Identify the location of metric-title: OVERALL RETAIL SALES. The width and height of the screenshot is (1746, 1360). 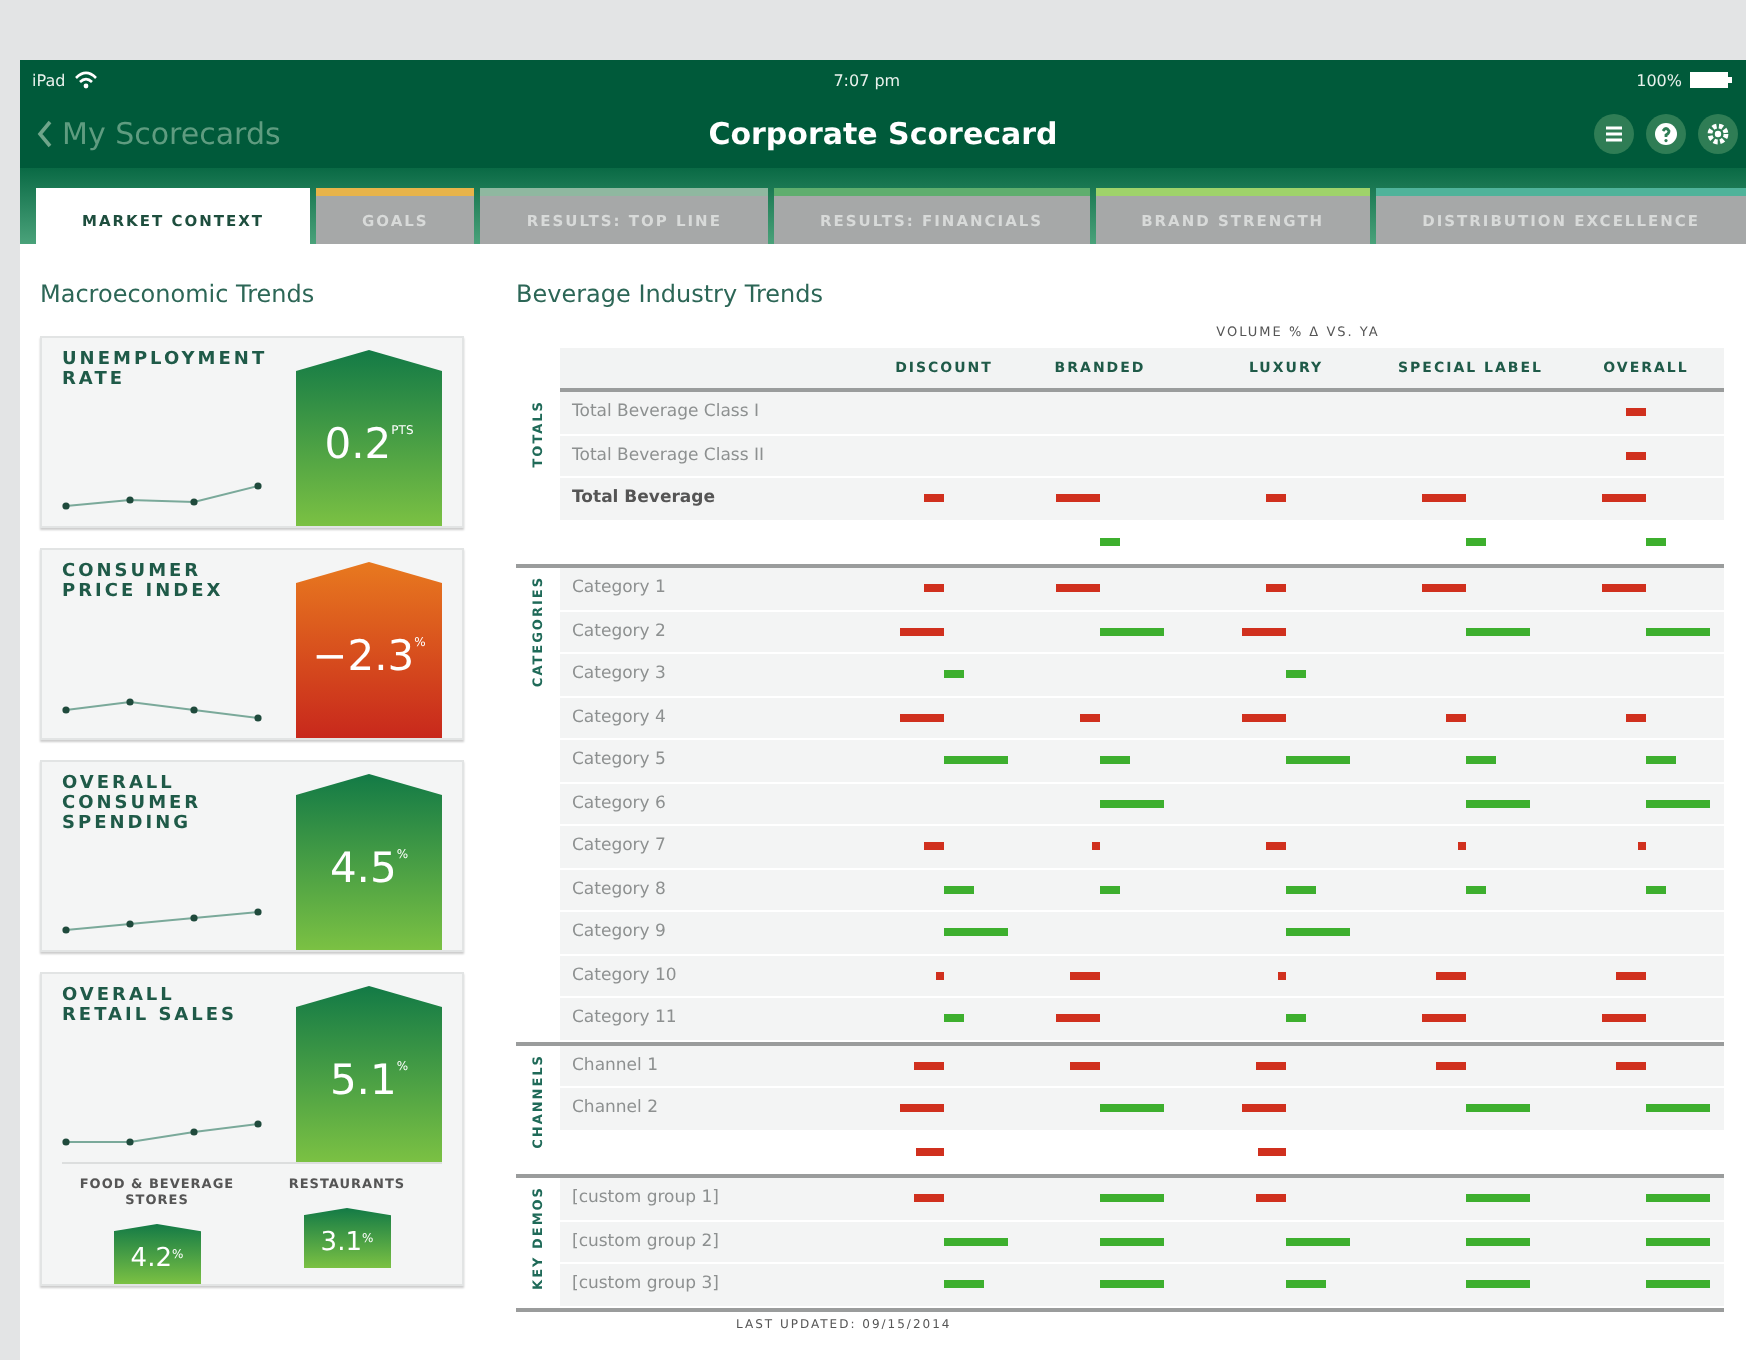
(151, 1006).